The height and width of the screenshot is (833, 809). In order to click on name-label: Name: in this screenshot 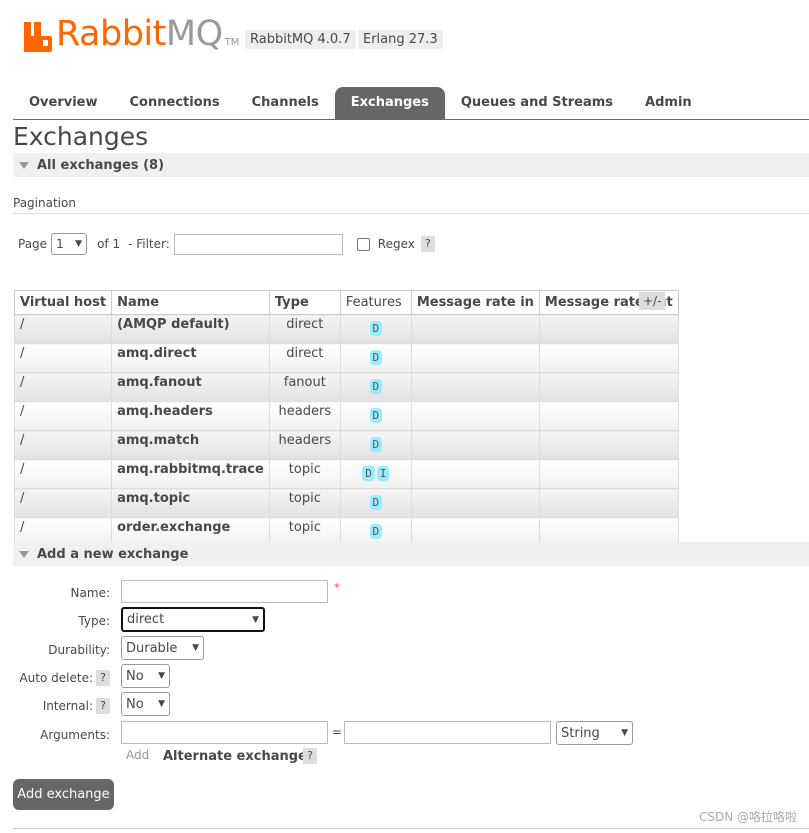, I will do `click(90, 593)`.